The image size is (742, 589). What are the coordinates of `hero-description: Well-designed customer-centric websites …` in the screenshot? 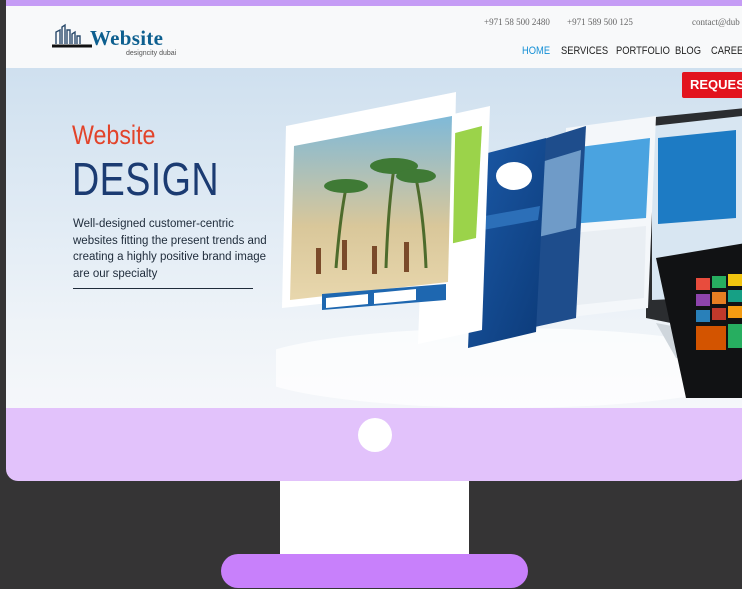 It's located at (170, 249).